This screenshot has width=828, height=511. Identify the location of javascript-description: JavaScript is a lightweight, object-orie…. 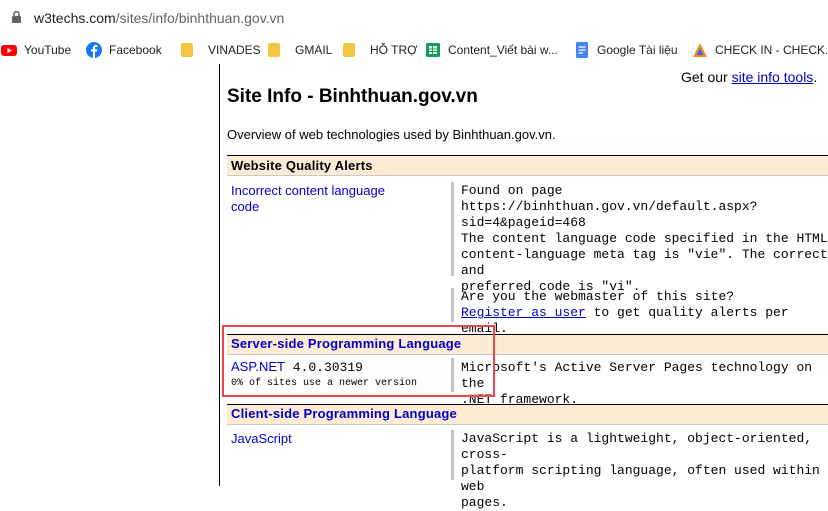
(640, 470).